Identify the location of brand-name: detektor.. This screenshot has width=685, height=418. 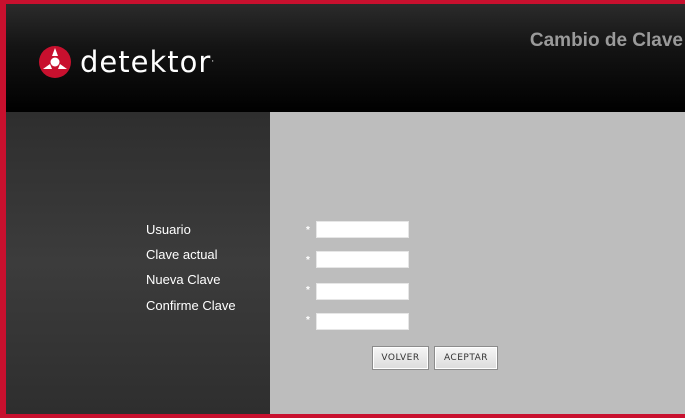
(148, 62).